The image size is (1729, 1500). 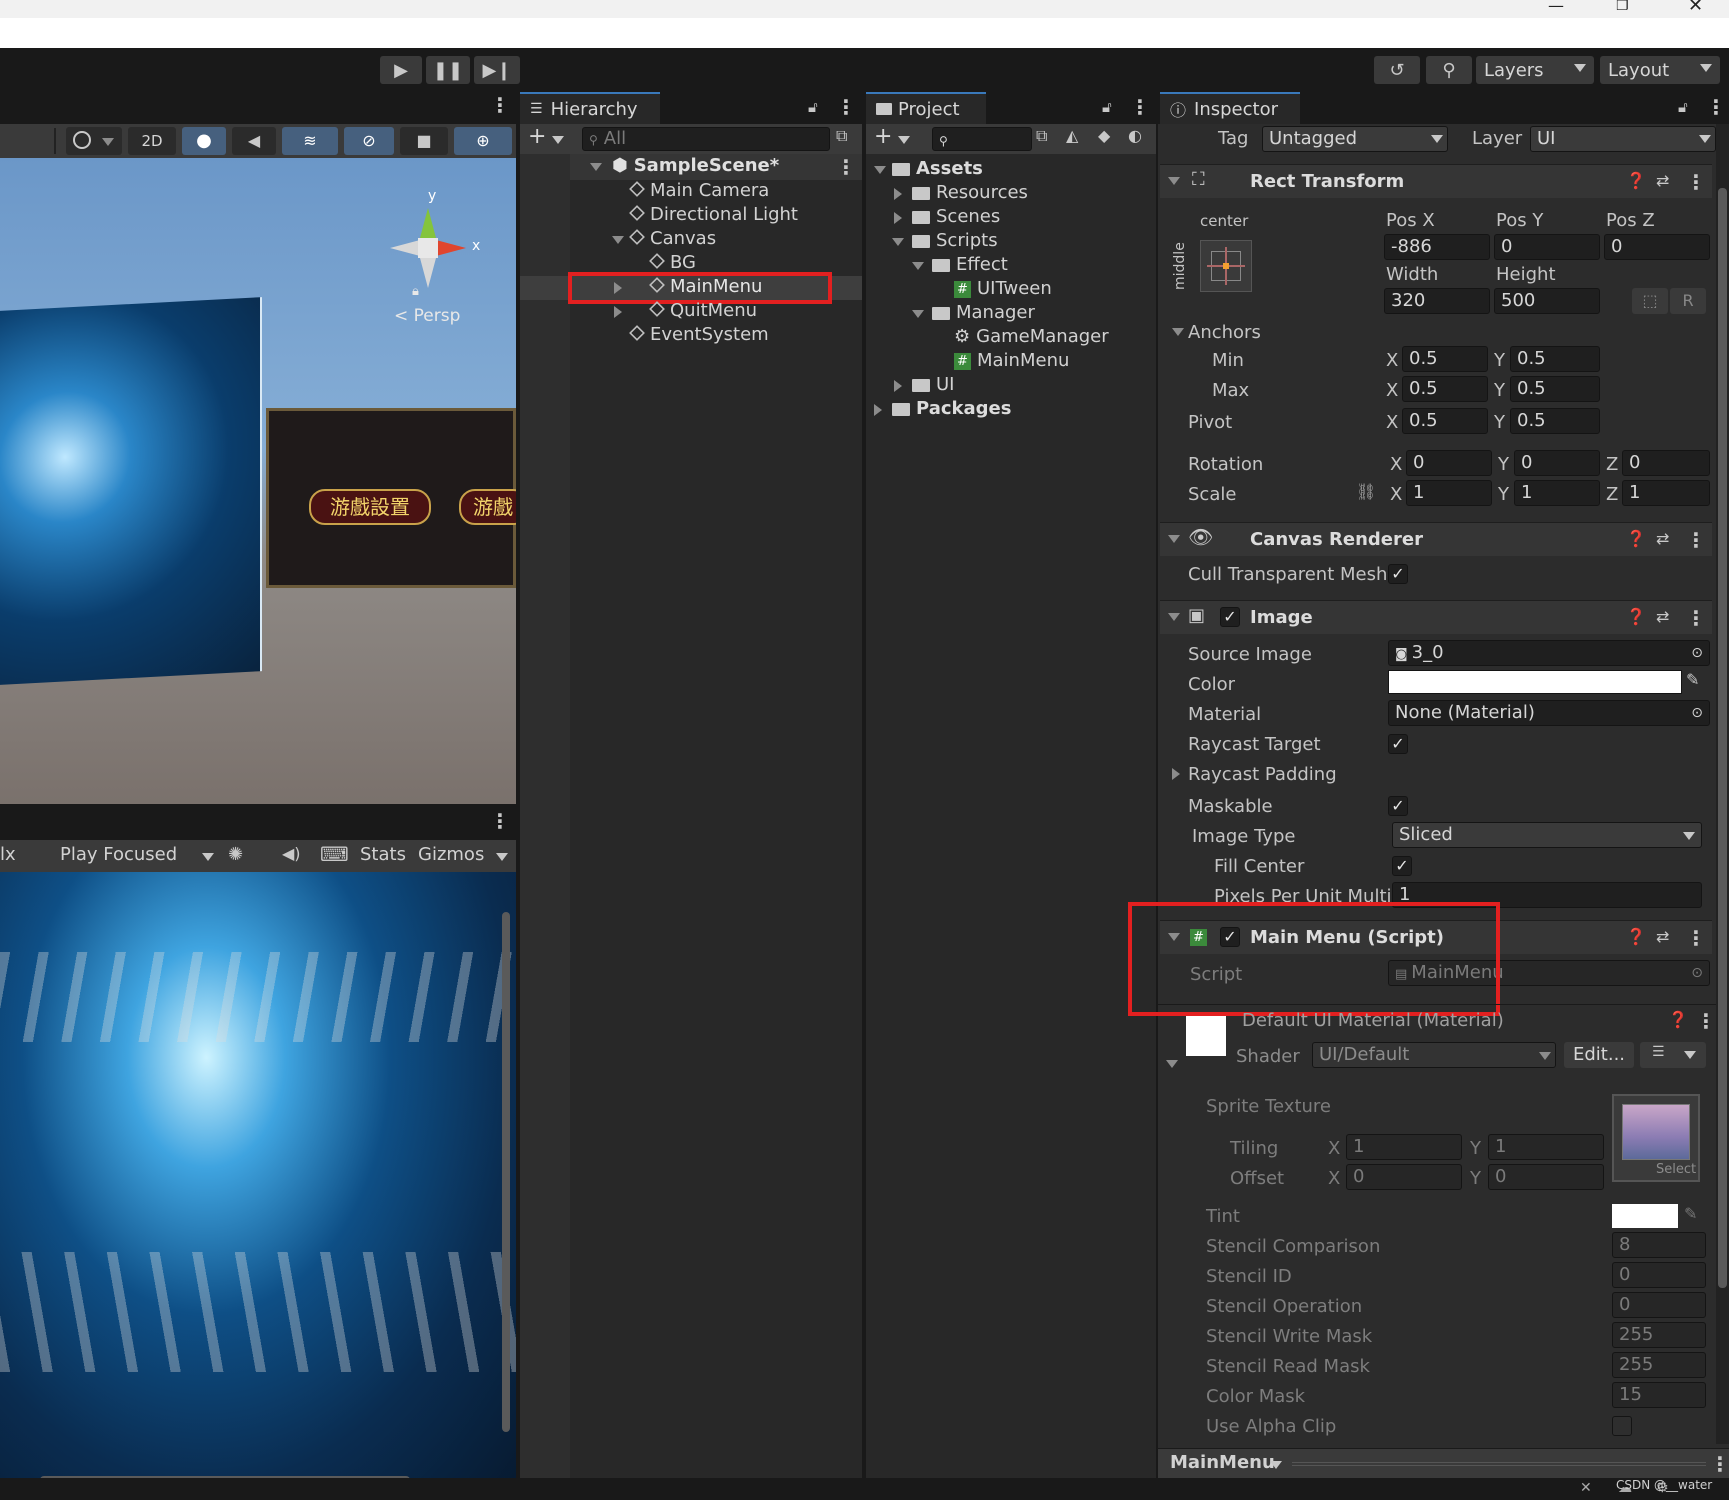 I want to click on cull-transparent-checkbox: ✓, so click(x=1398, y=574).